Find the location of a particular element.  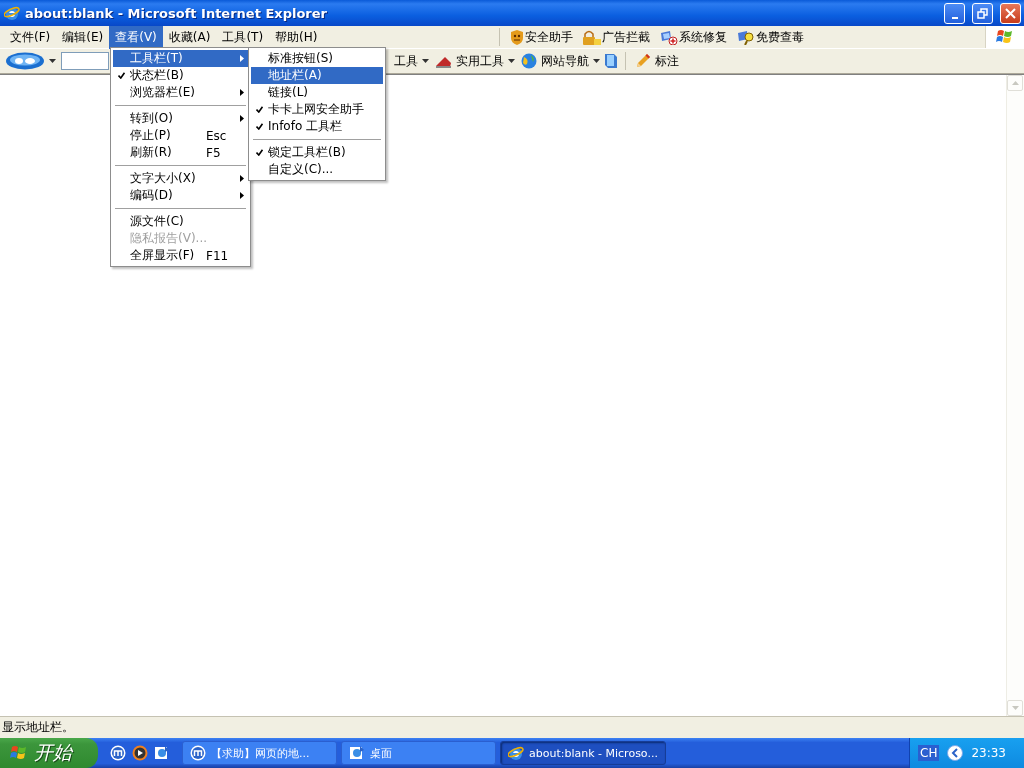

pencil-icon is located at coordinates (643, 61).